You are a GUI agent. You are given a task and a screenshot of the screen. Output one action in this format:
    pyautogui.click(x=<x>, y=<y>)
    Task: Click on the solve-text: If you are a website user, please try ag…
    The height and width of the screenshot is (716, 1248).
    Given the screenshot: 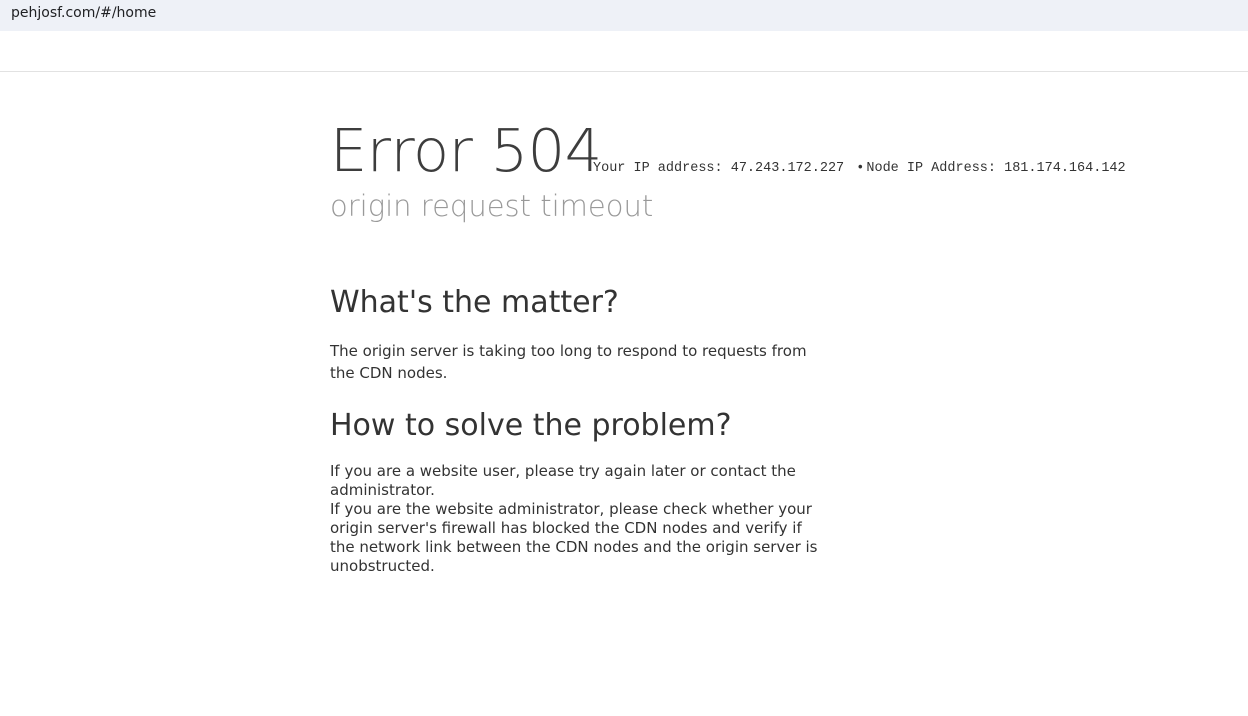 What is the action you would take?
    pyautogui.click(x=575, y=519)
    